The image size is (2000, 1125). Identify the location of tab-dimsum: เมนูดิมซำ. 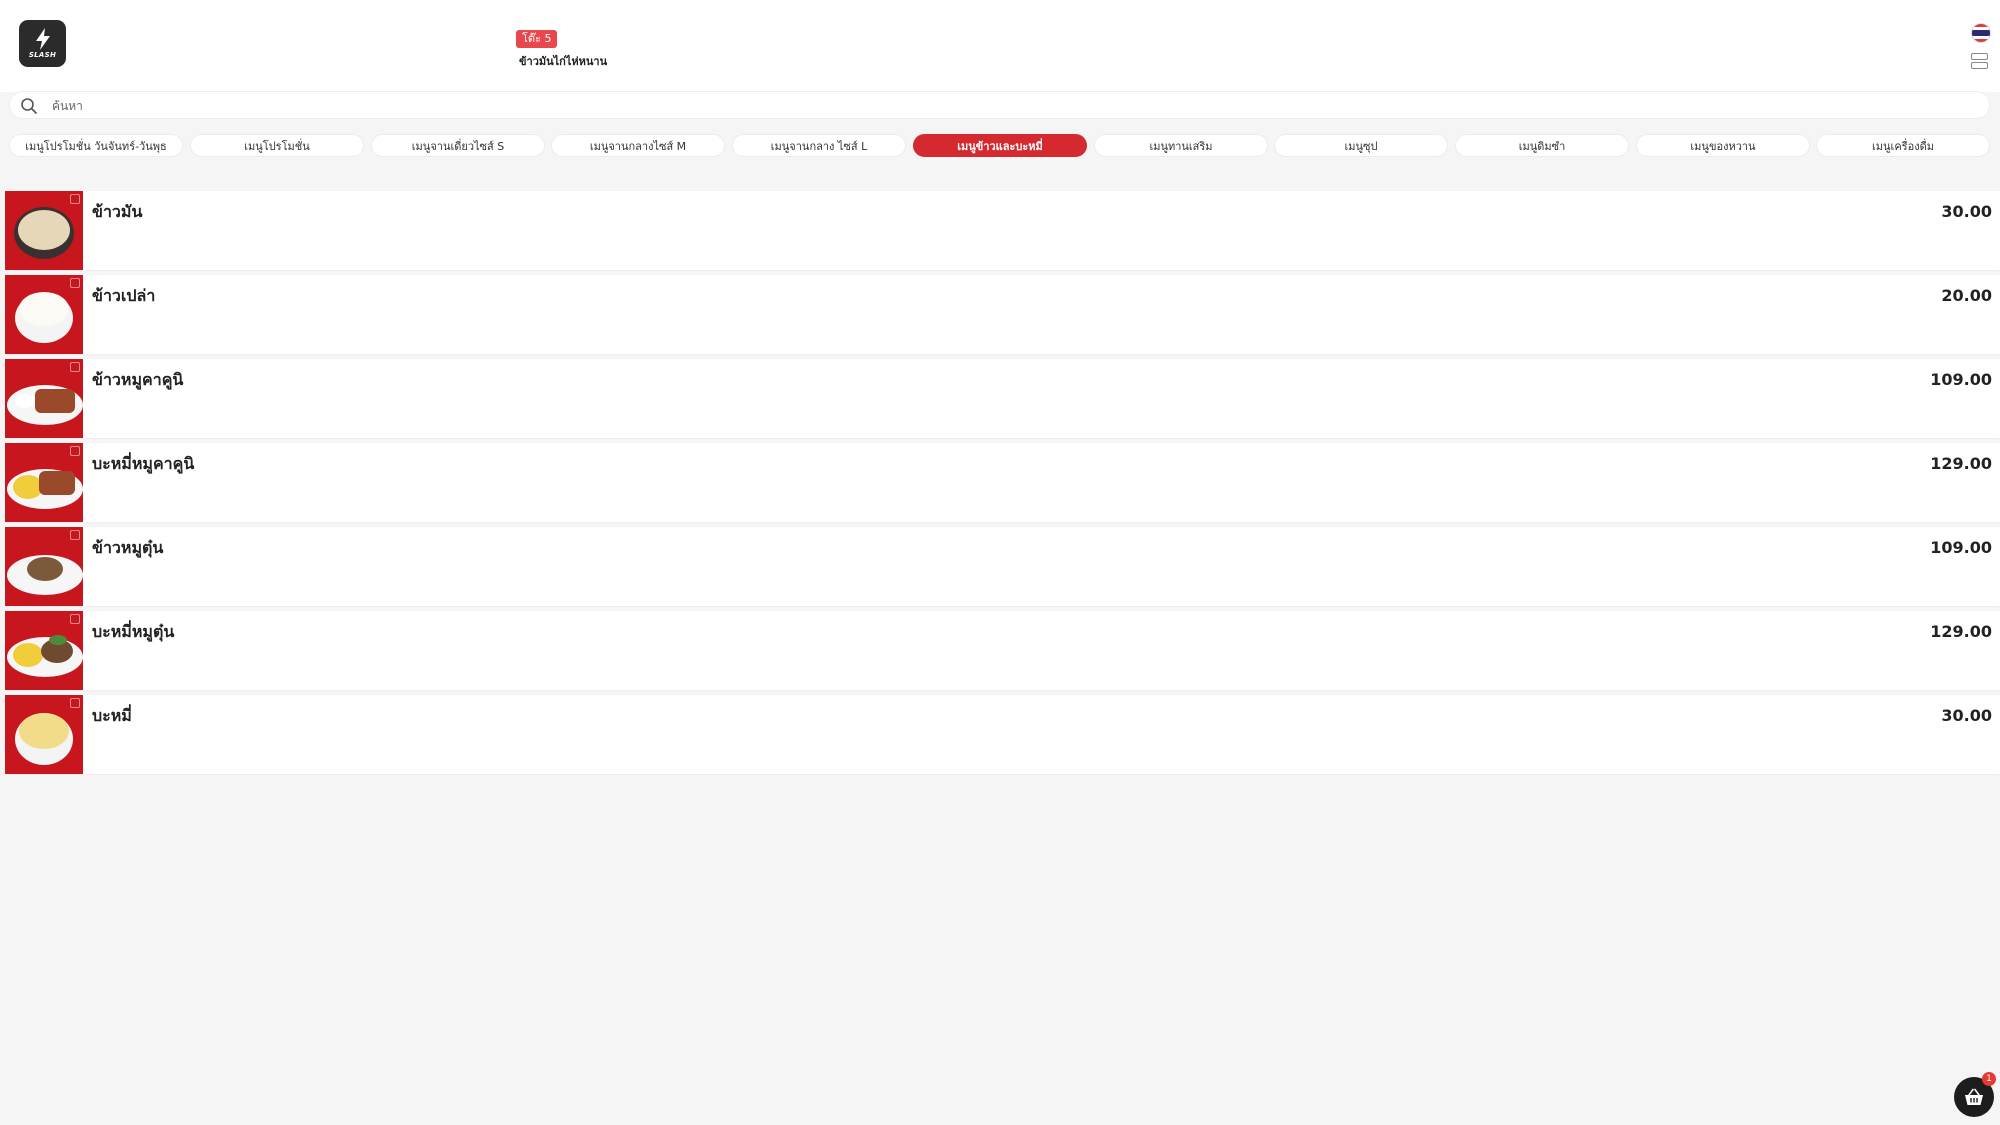
(1542, 145).